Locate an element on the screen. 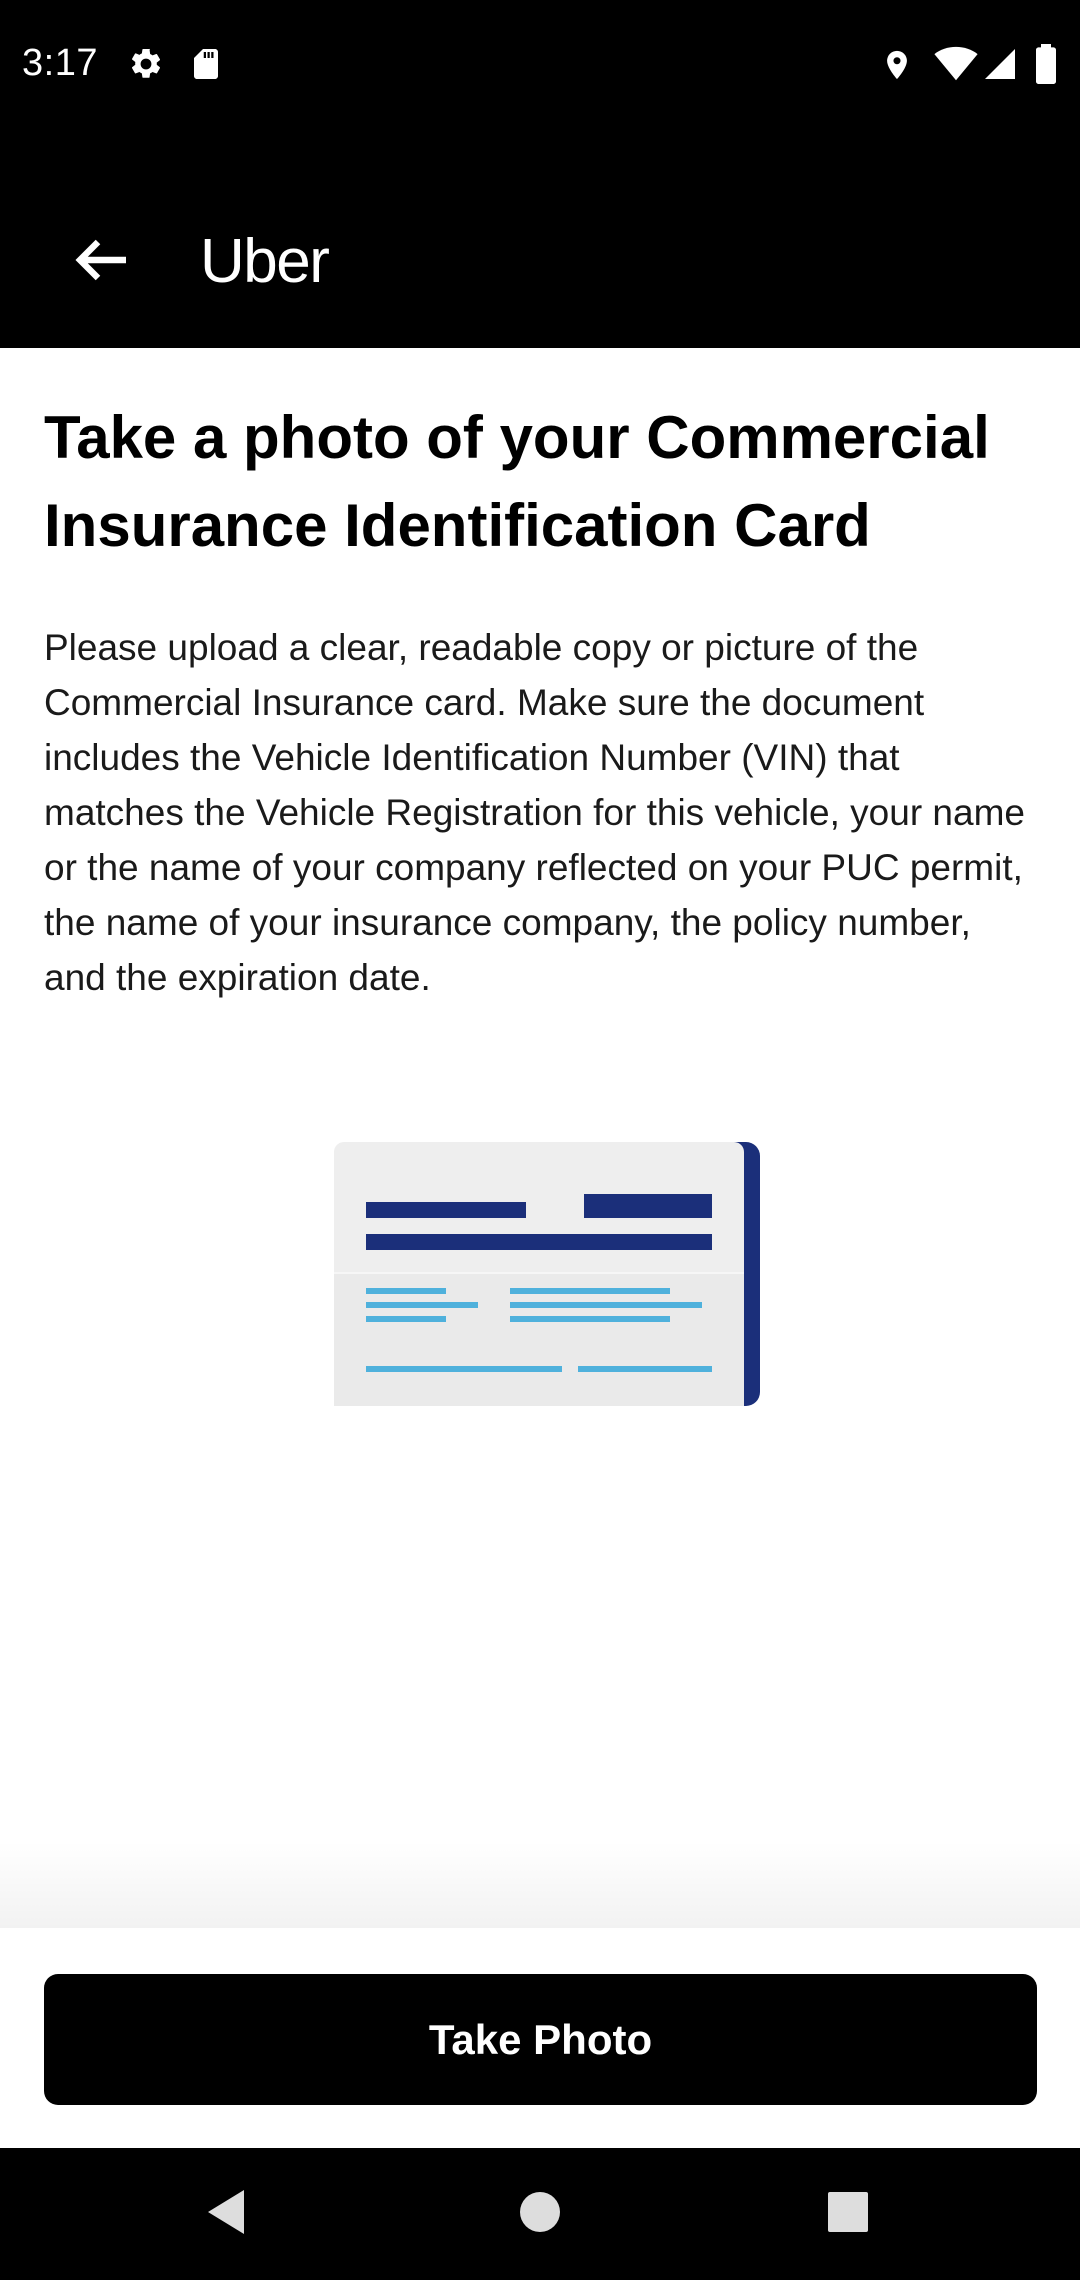 This screenshot has height=2280, width=1080. nav-recents-button is located at coordinates (848, 2214).